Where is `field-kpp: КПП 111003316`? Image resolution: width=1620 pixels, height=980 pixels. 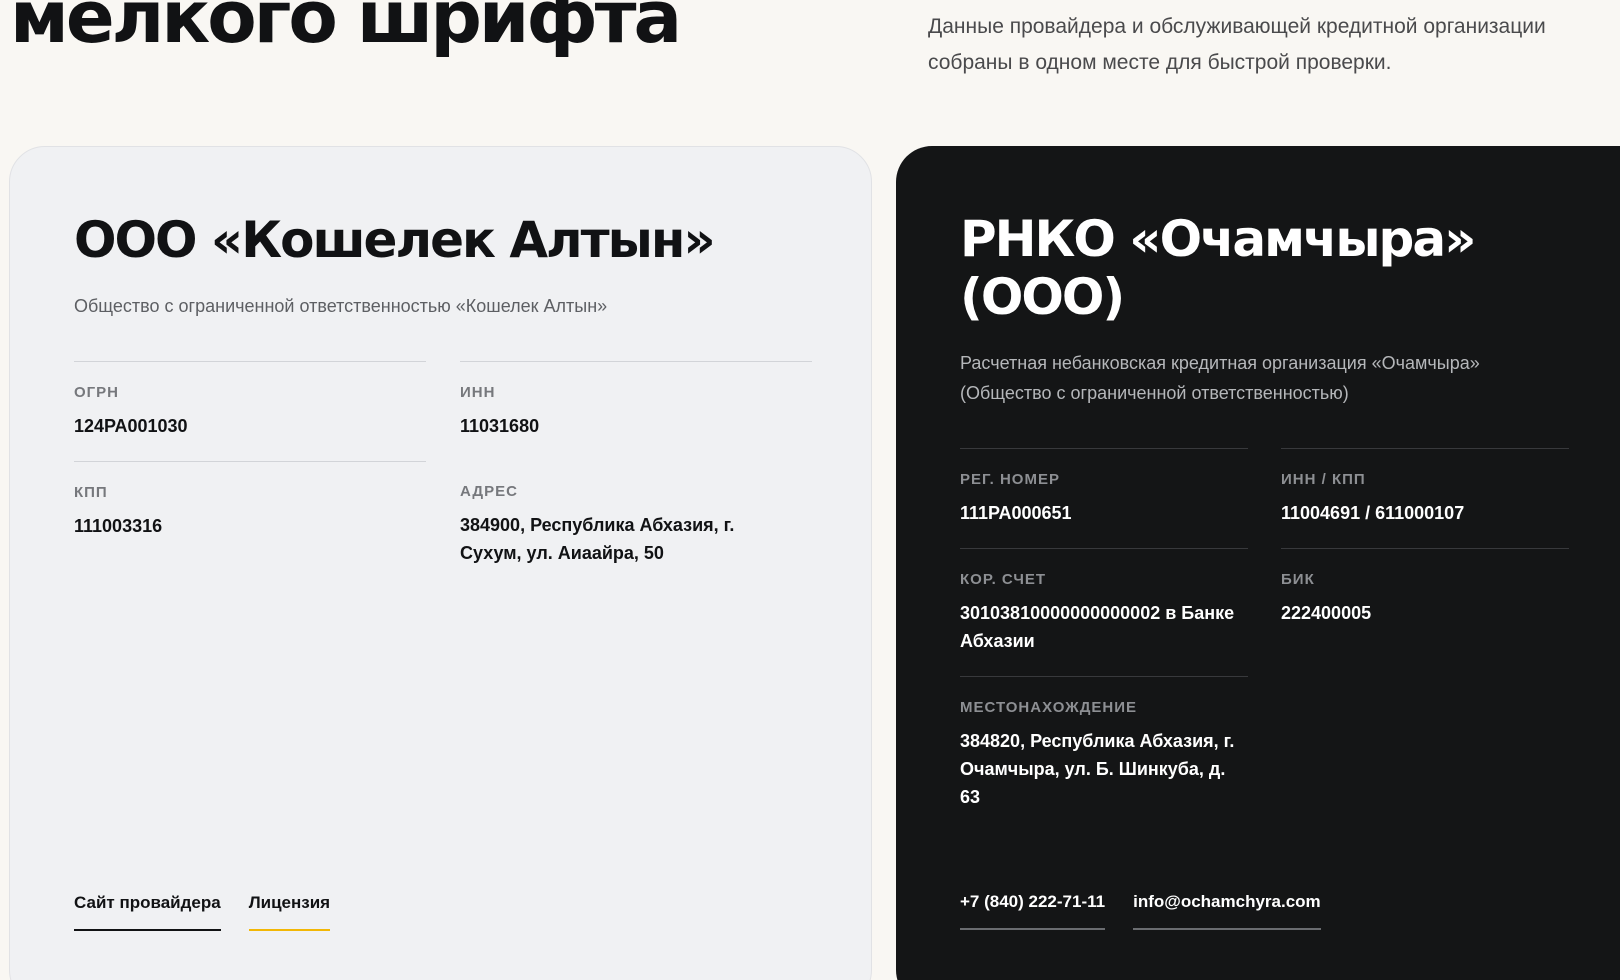
field-kpp: КПП 111003316 is located at coordinates (250, 500).